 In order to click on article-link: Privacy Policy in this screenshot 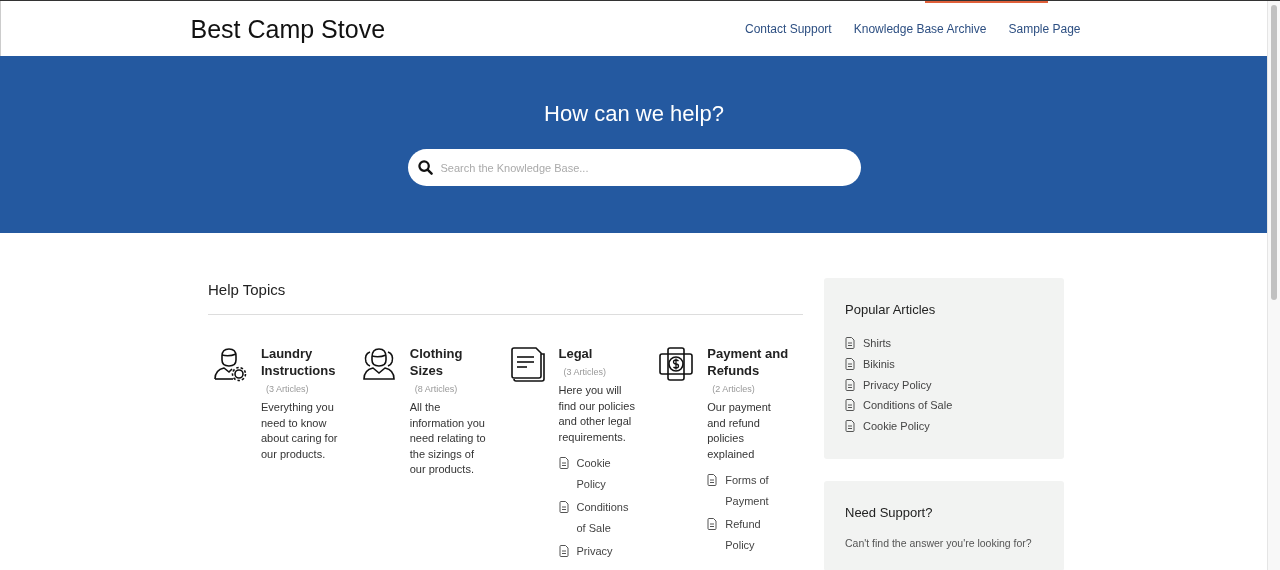, I will do `click(897, 384)`.